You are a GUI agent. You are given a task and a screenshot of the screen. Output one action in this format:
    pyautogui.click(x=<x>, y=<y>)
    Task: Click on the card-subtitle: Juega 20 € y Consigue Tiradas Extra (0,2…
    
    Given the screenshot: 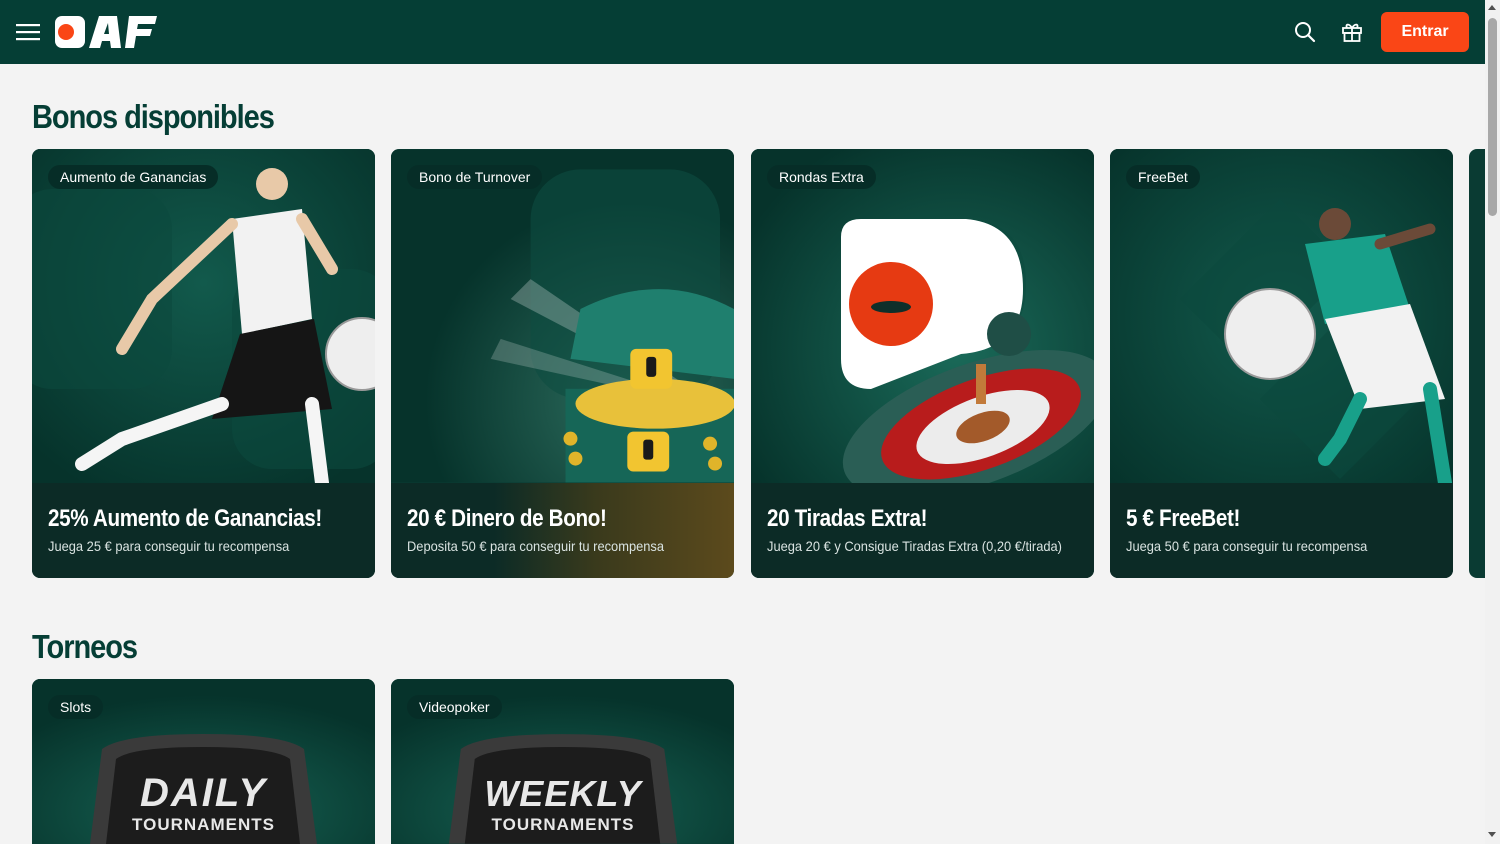 What is the action you would take?
    pyautogui.click(x=914, y=546)
    